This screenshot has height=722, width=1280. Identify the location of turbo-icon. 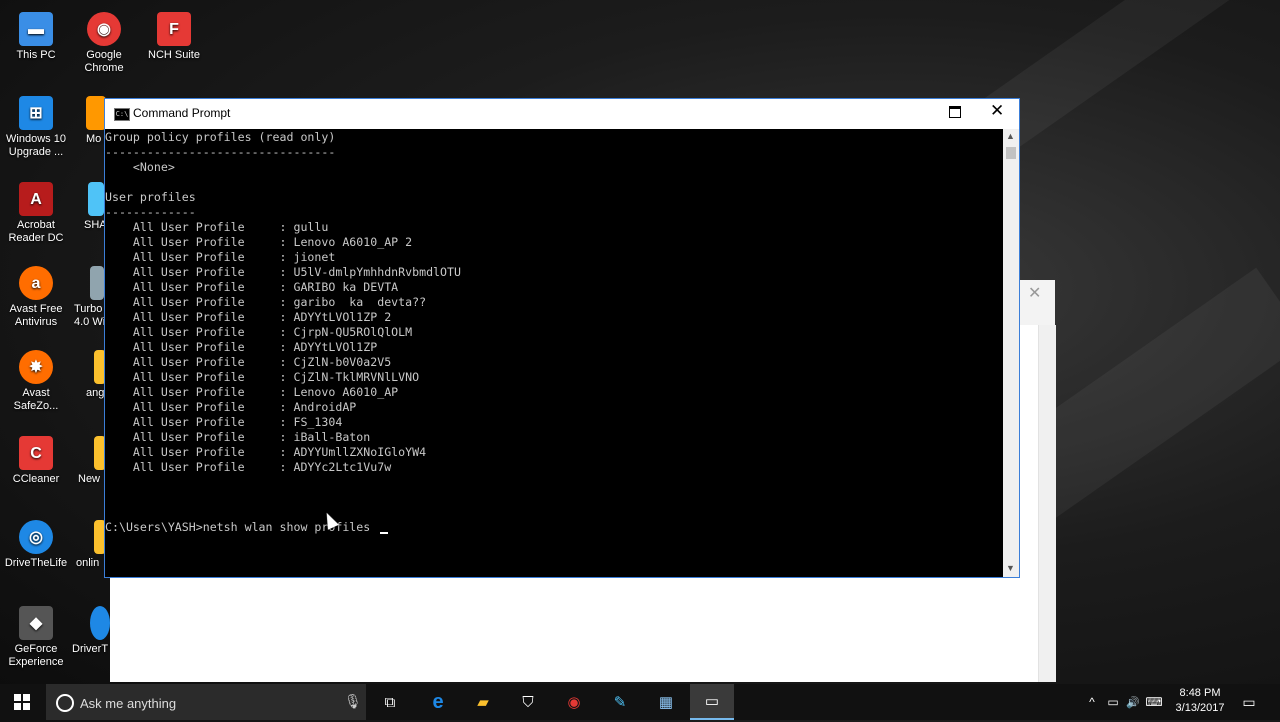
(97, 283).